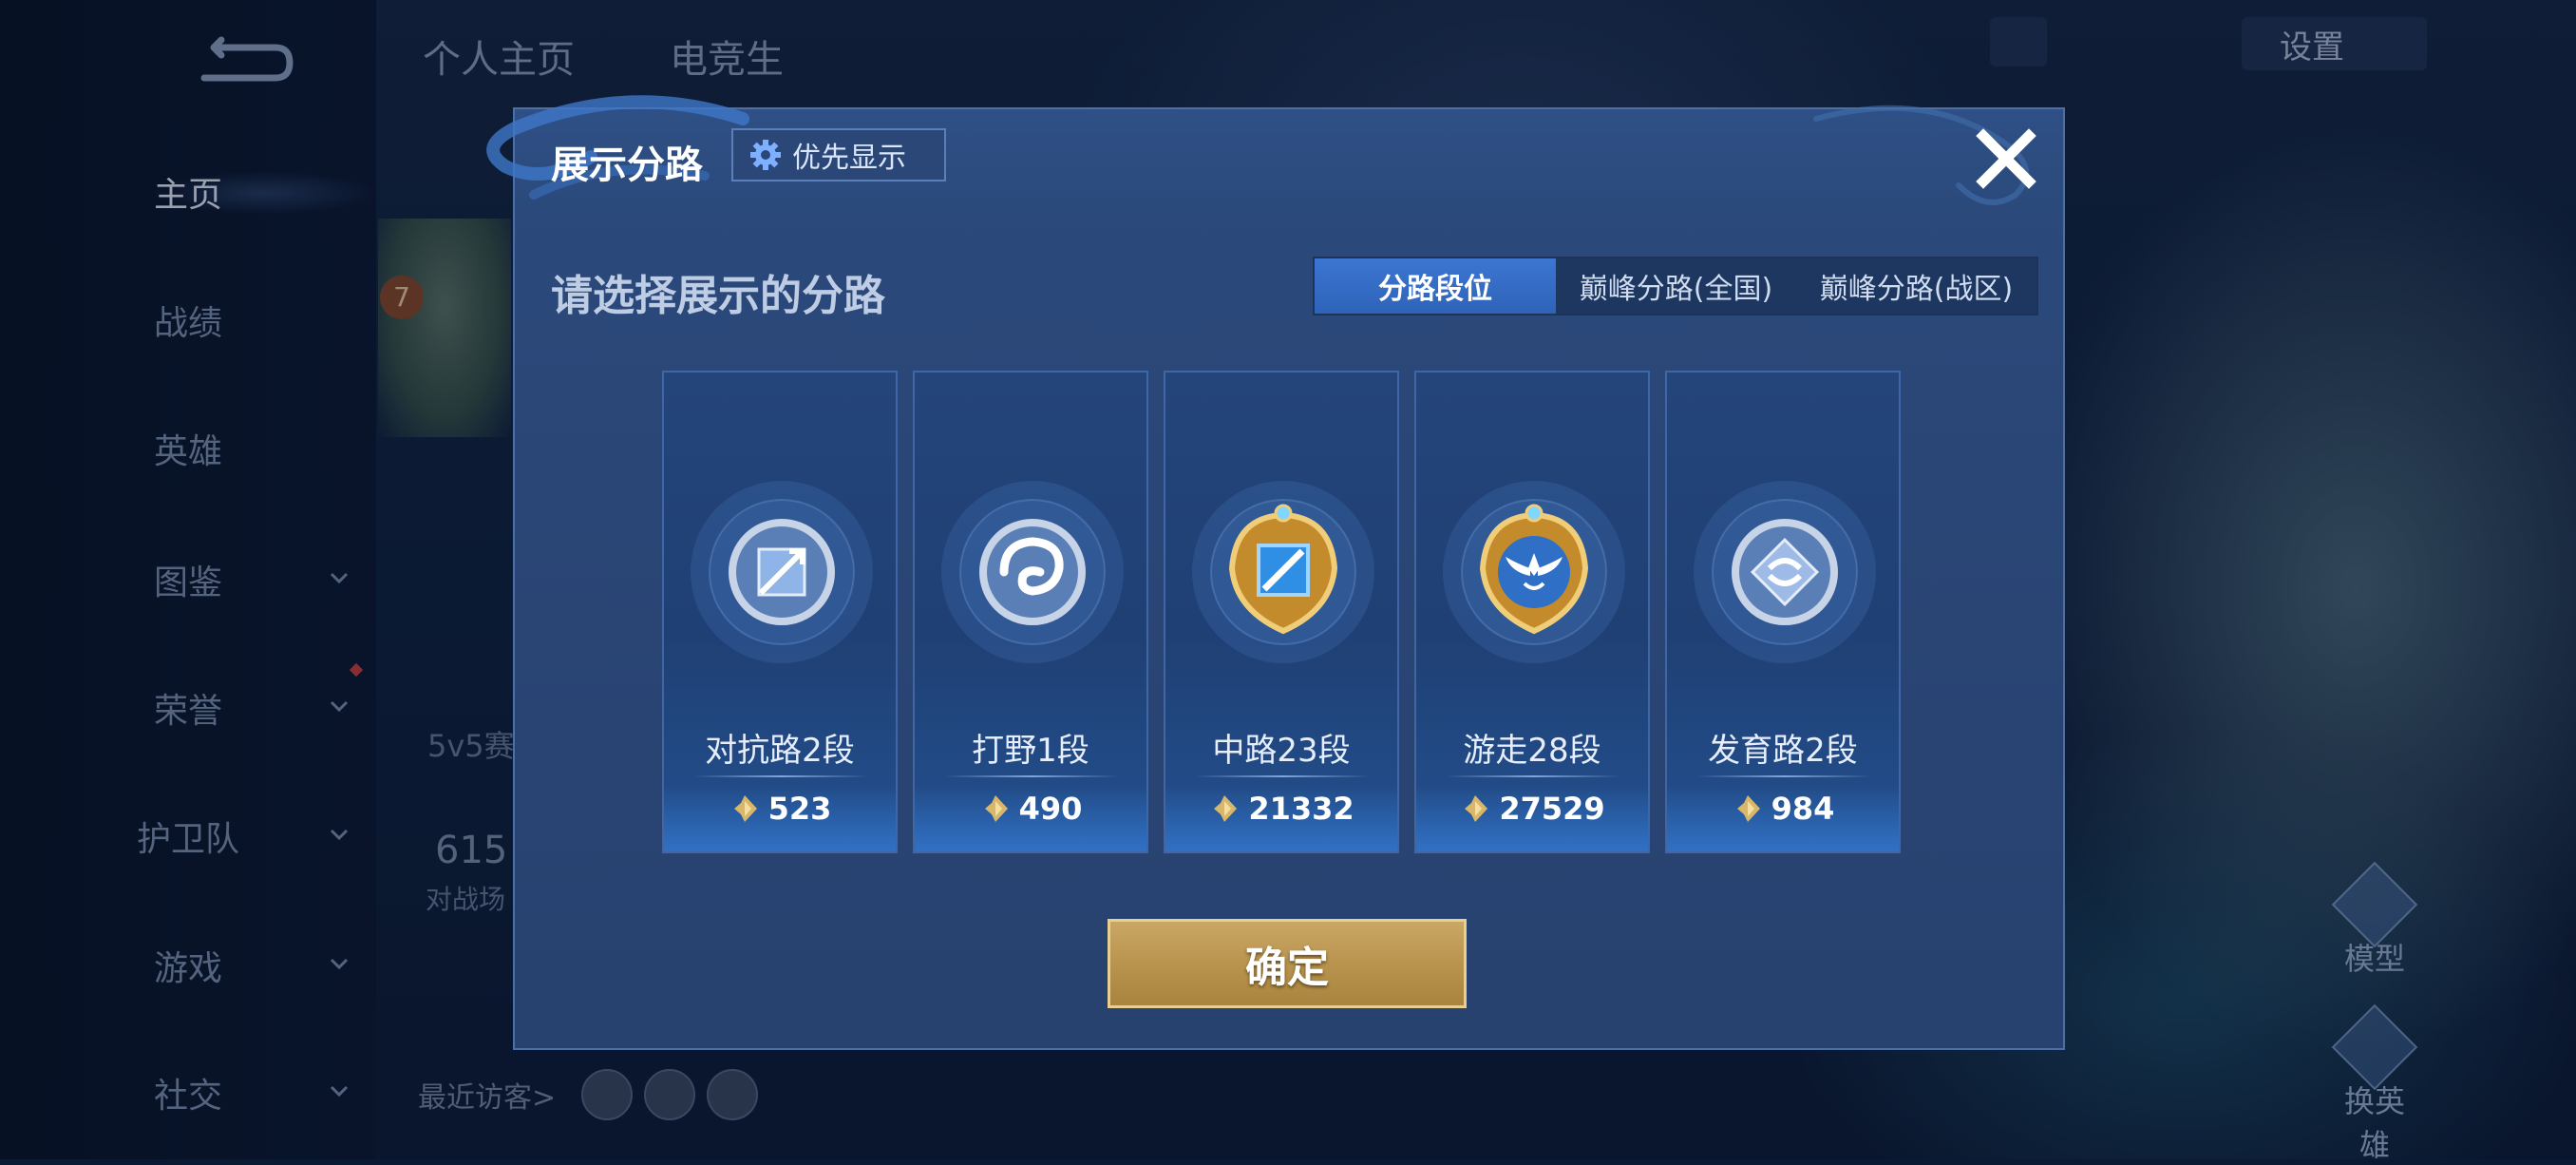 This screenshot has height=1165, width=2576. Describe the element at coordinates (1435, 289) in the screenshot. I see `tab-label: 分路段位` at that location.